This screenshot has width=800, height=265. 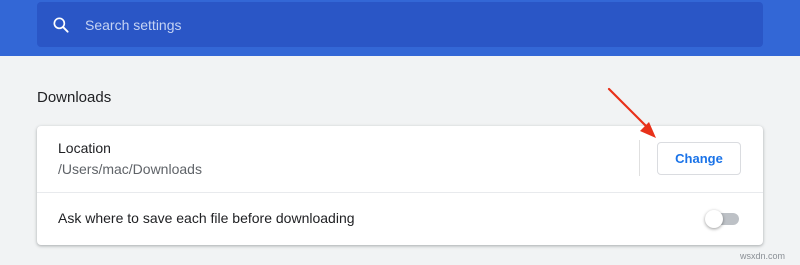 What do you see at coordinates (74, 97) in the screenshot?
I see `section-title-downloads: Downloads` at bounding box center [74, 97].